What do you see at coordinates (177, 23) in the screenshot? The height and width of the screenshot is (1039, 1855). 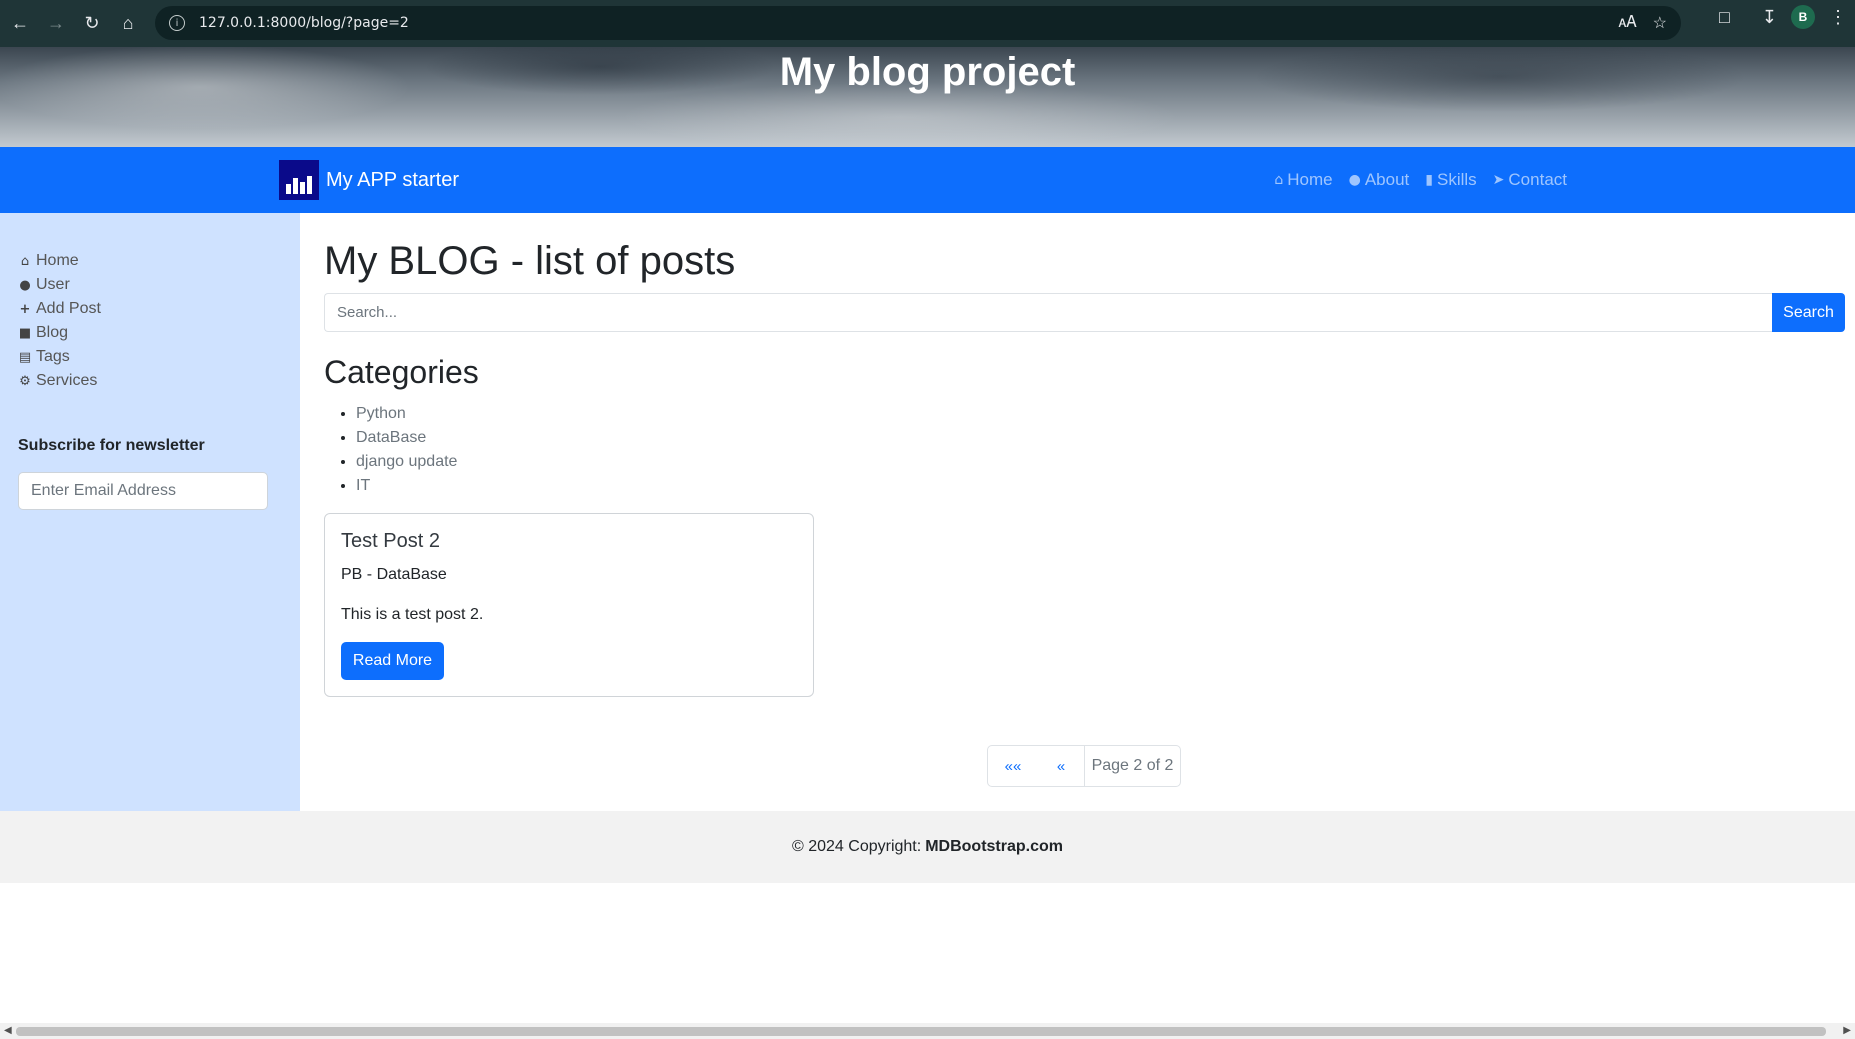 I see `site-info-icon: i` at bounding box center [177, 23].